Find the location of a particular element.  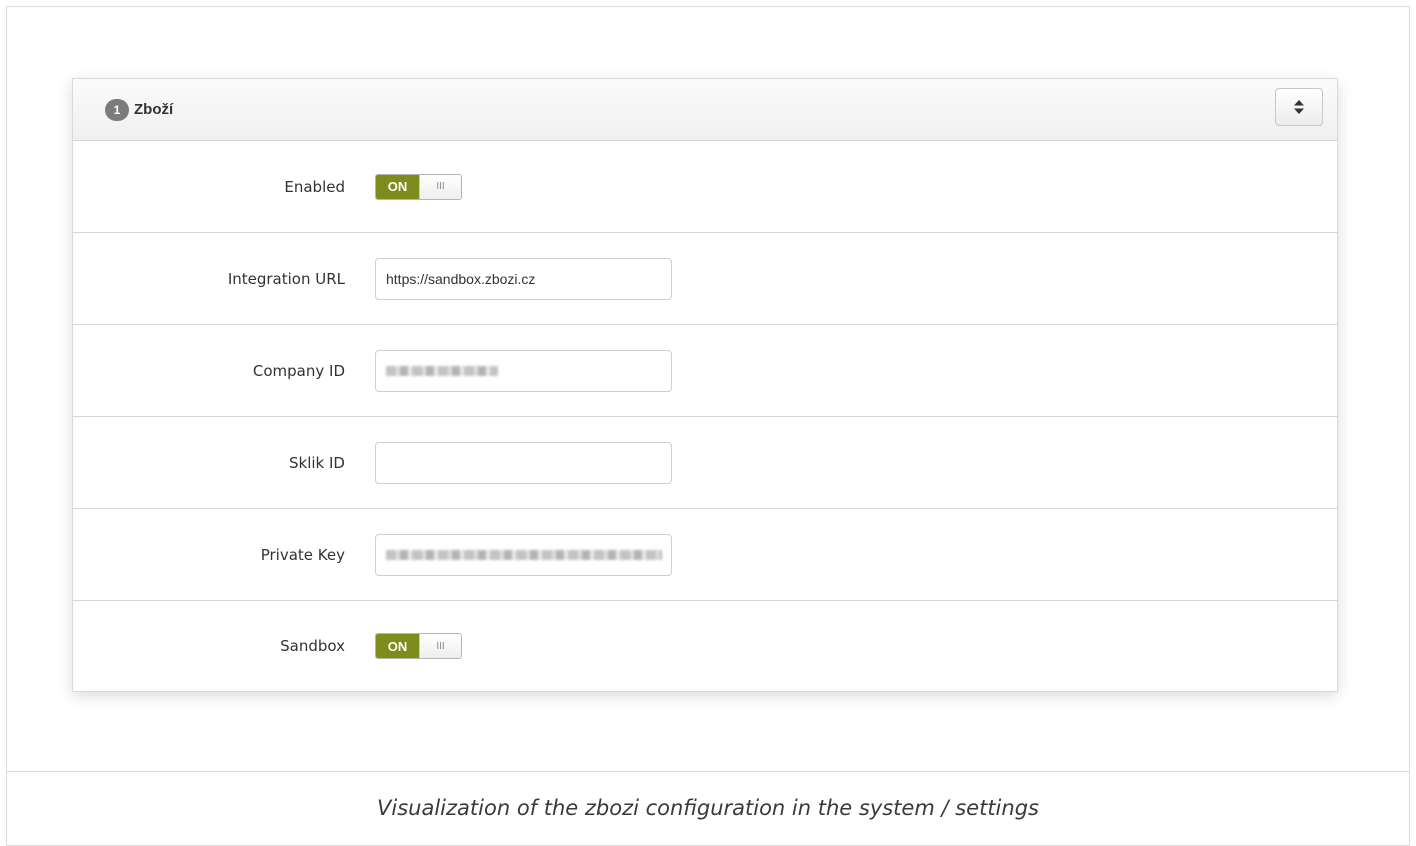

row-company-id: Company ID is located at coordinates (705, 371).